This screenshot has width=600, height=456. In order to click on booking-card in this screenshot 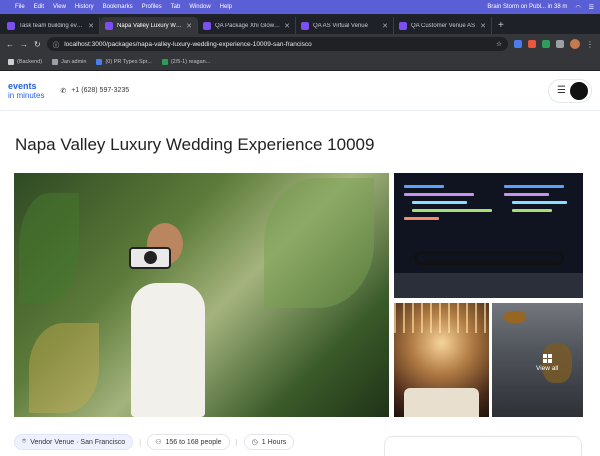, I will do `click(483, 446)`.